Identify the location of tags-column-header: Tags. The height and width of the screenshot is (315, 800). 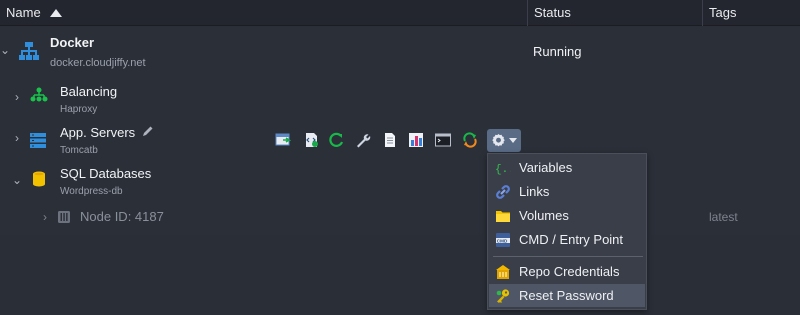
(751, 13).